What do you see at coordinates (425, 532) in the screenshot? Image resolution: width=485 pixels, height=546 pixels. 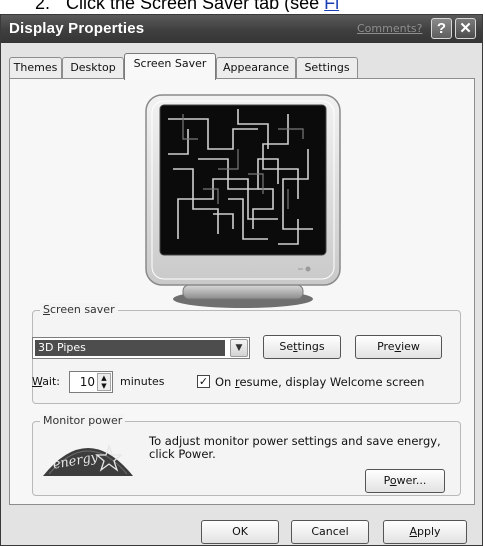 I see `apply-button: Apply` at bounding box center [425, 532].